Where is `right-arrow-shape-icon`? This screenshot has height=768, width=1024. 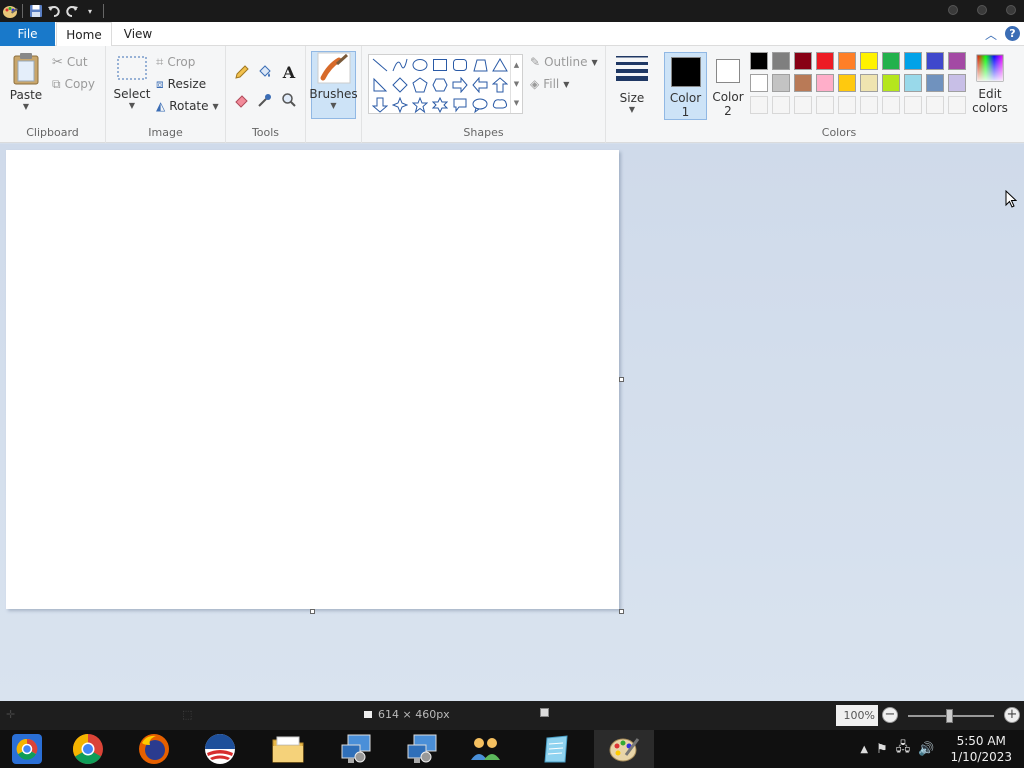 right-arrow-shape-icon is located at coordinates (460, 85).